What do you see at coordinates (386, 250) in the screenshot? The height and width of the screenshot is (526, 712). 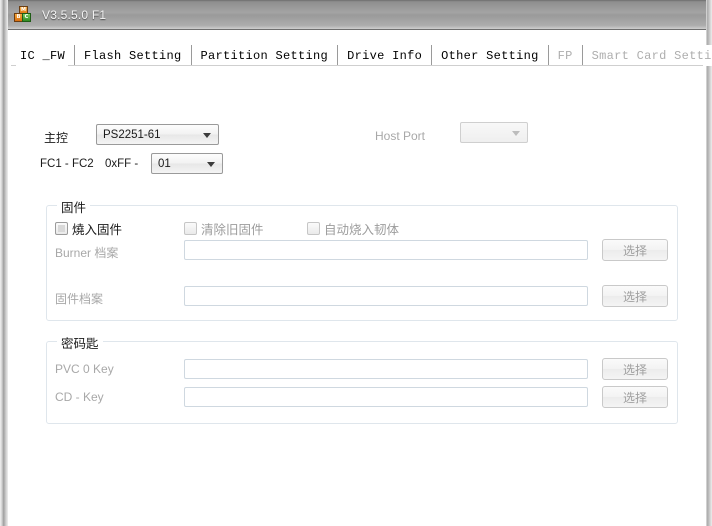 I see `burner-file-input` at bounding box center [386, 250].